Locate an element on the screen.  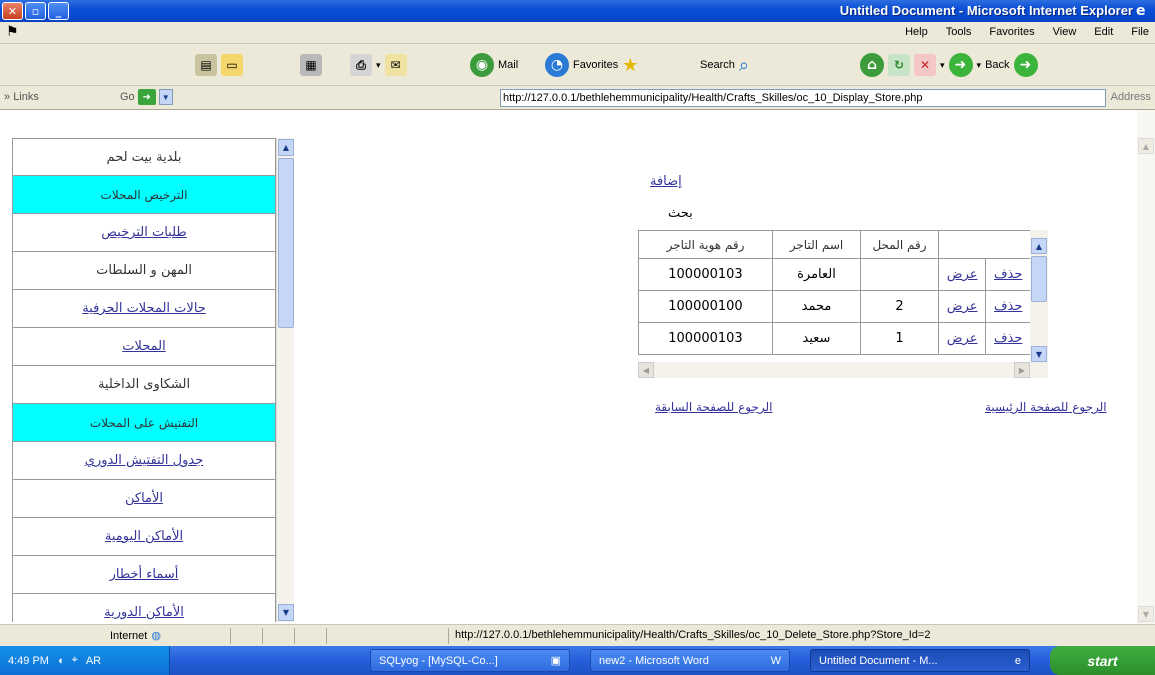
app-icon: ▣ is located at coordinates (555, 661).